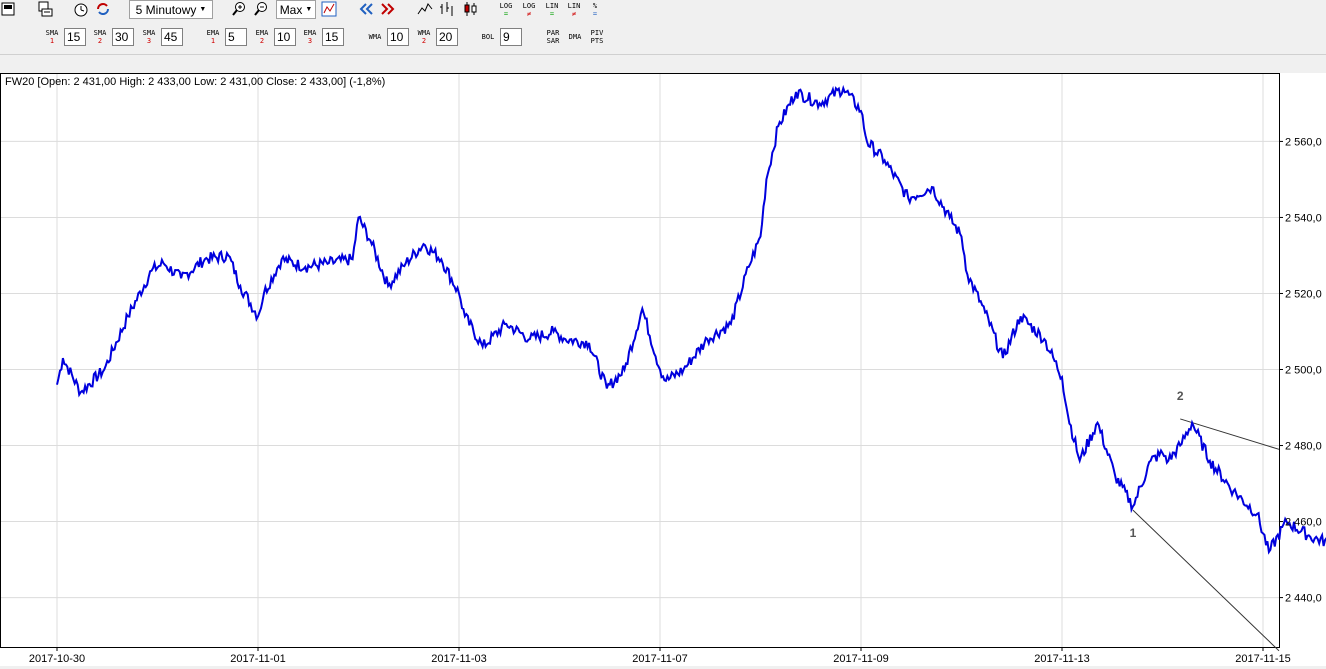 The image size is (1326, 669). I want to click on wave-label: 2, so click(1180, 396).